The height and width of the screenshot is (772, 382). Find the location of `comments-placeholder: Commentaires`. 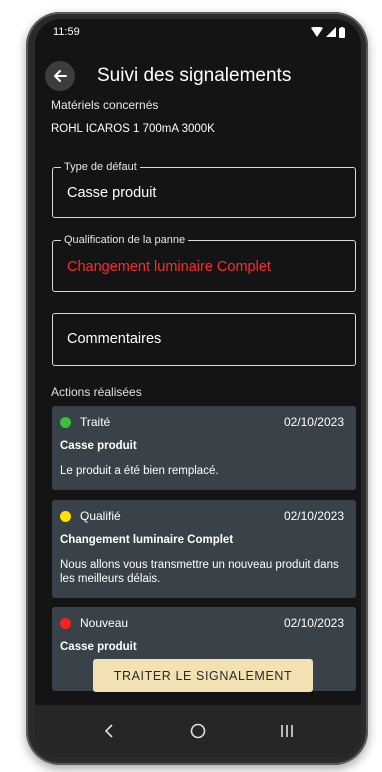

comments-placeholder: Commentaires is located at coordinates (114, 339).